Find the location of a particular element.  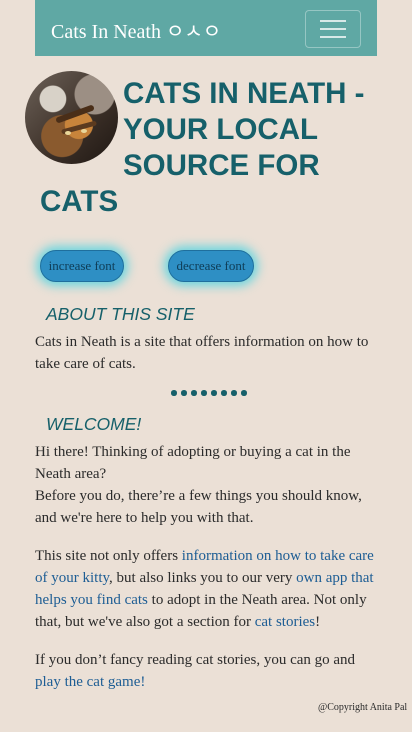

copyright-text: @Copyright Anita Pal is located at coordinates (363, 707).